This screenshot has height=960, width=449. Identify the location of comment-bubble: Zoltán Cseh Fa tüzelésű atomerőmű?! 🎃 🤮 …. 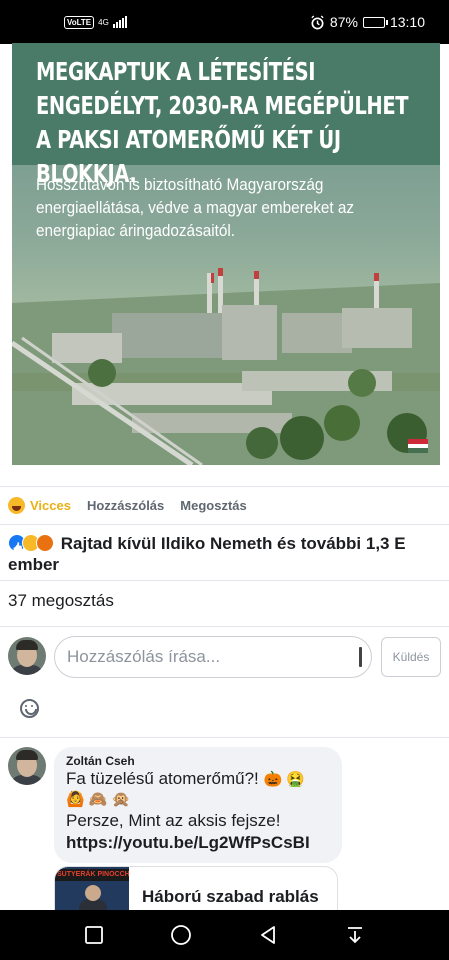
(198, 805).